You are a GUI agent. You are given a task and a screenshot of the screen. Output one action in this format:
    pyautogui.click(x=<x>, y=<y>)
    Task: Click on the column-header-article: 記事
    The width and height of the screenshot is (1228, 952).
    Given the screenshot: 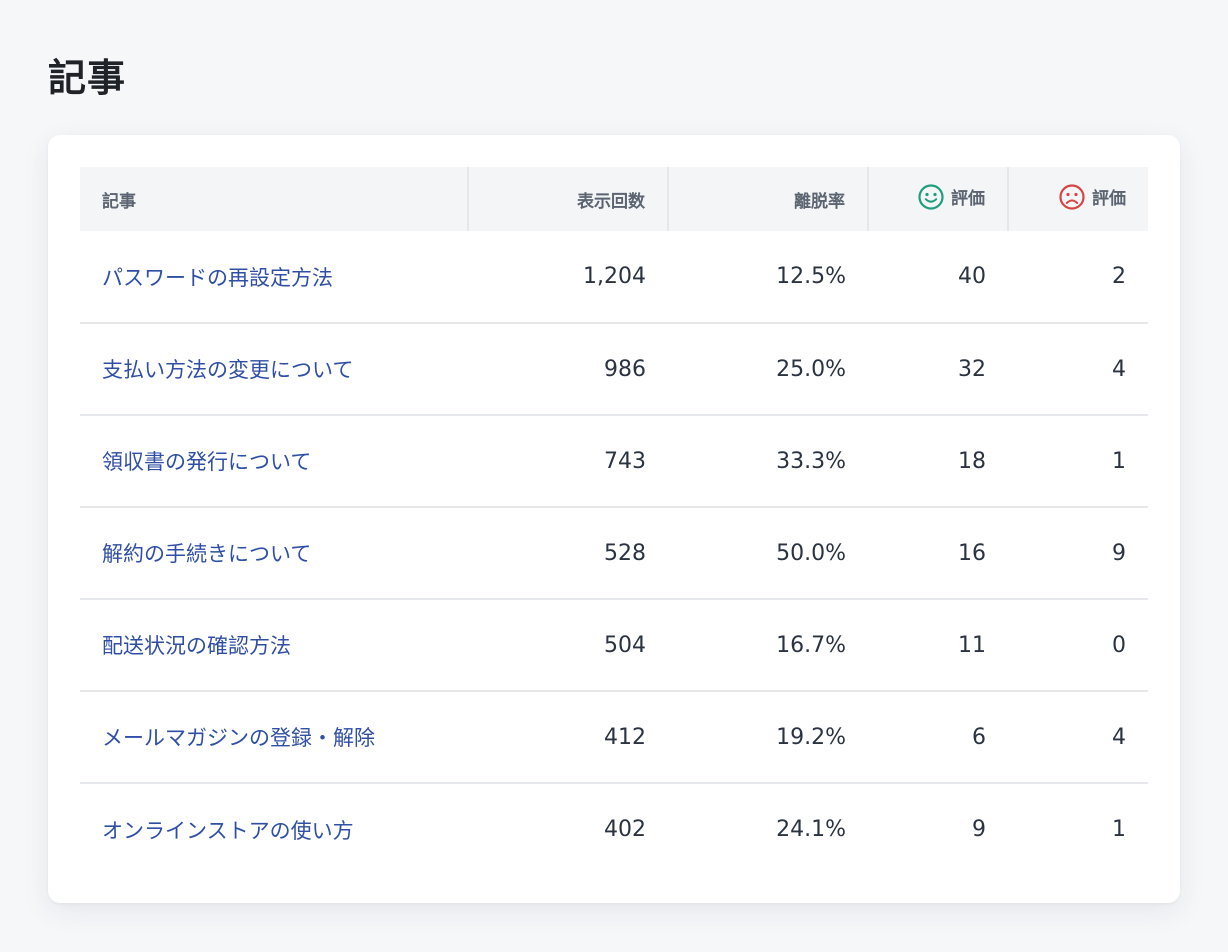 What is the action you would take?
    pyautogui.click(x=274, y=199)
    